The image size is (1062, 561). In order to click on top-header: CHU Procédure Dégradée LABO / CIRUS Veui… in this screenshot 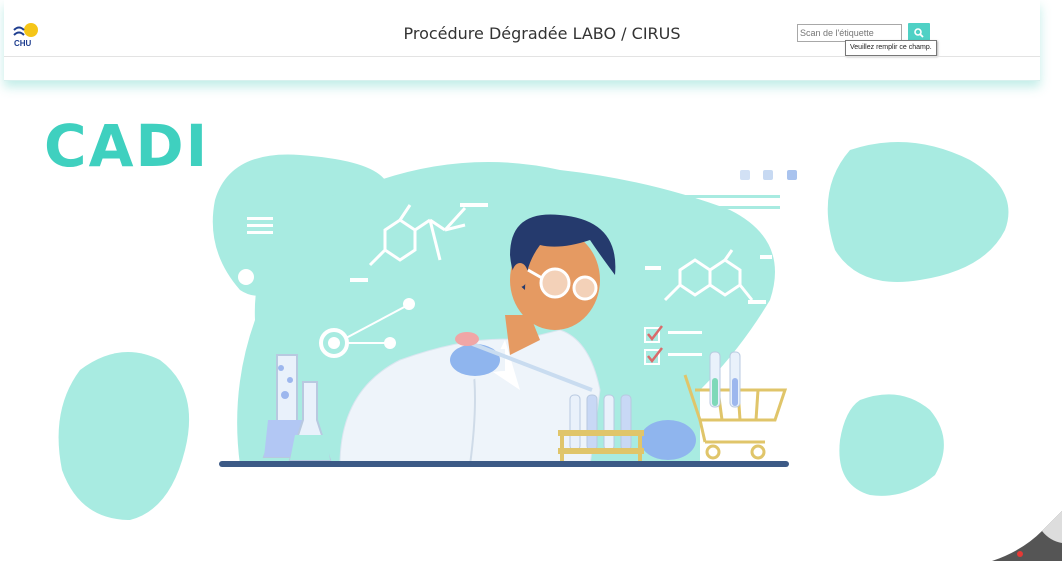, I will do `click(522, 40)`.